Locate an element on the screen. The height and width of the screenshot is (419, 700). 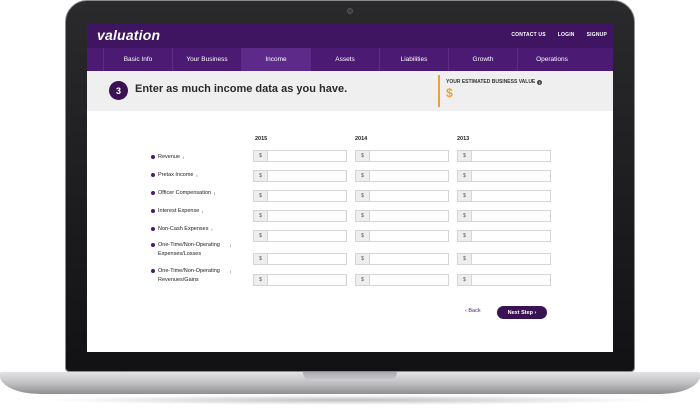
non-cash-expenses-2014-field: $ is located at coordinates (402, 236).